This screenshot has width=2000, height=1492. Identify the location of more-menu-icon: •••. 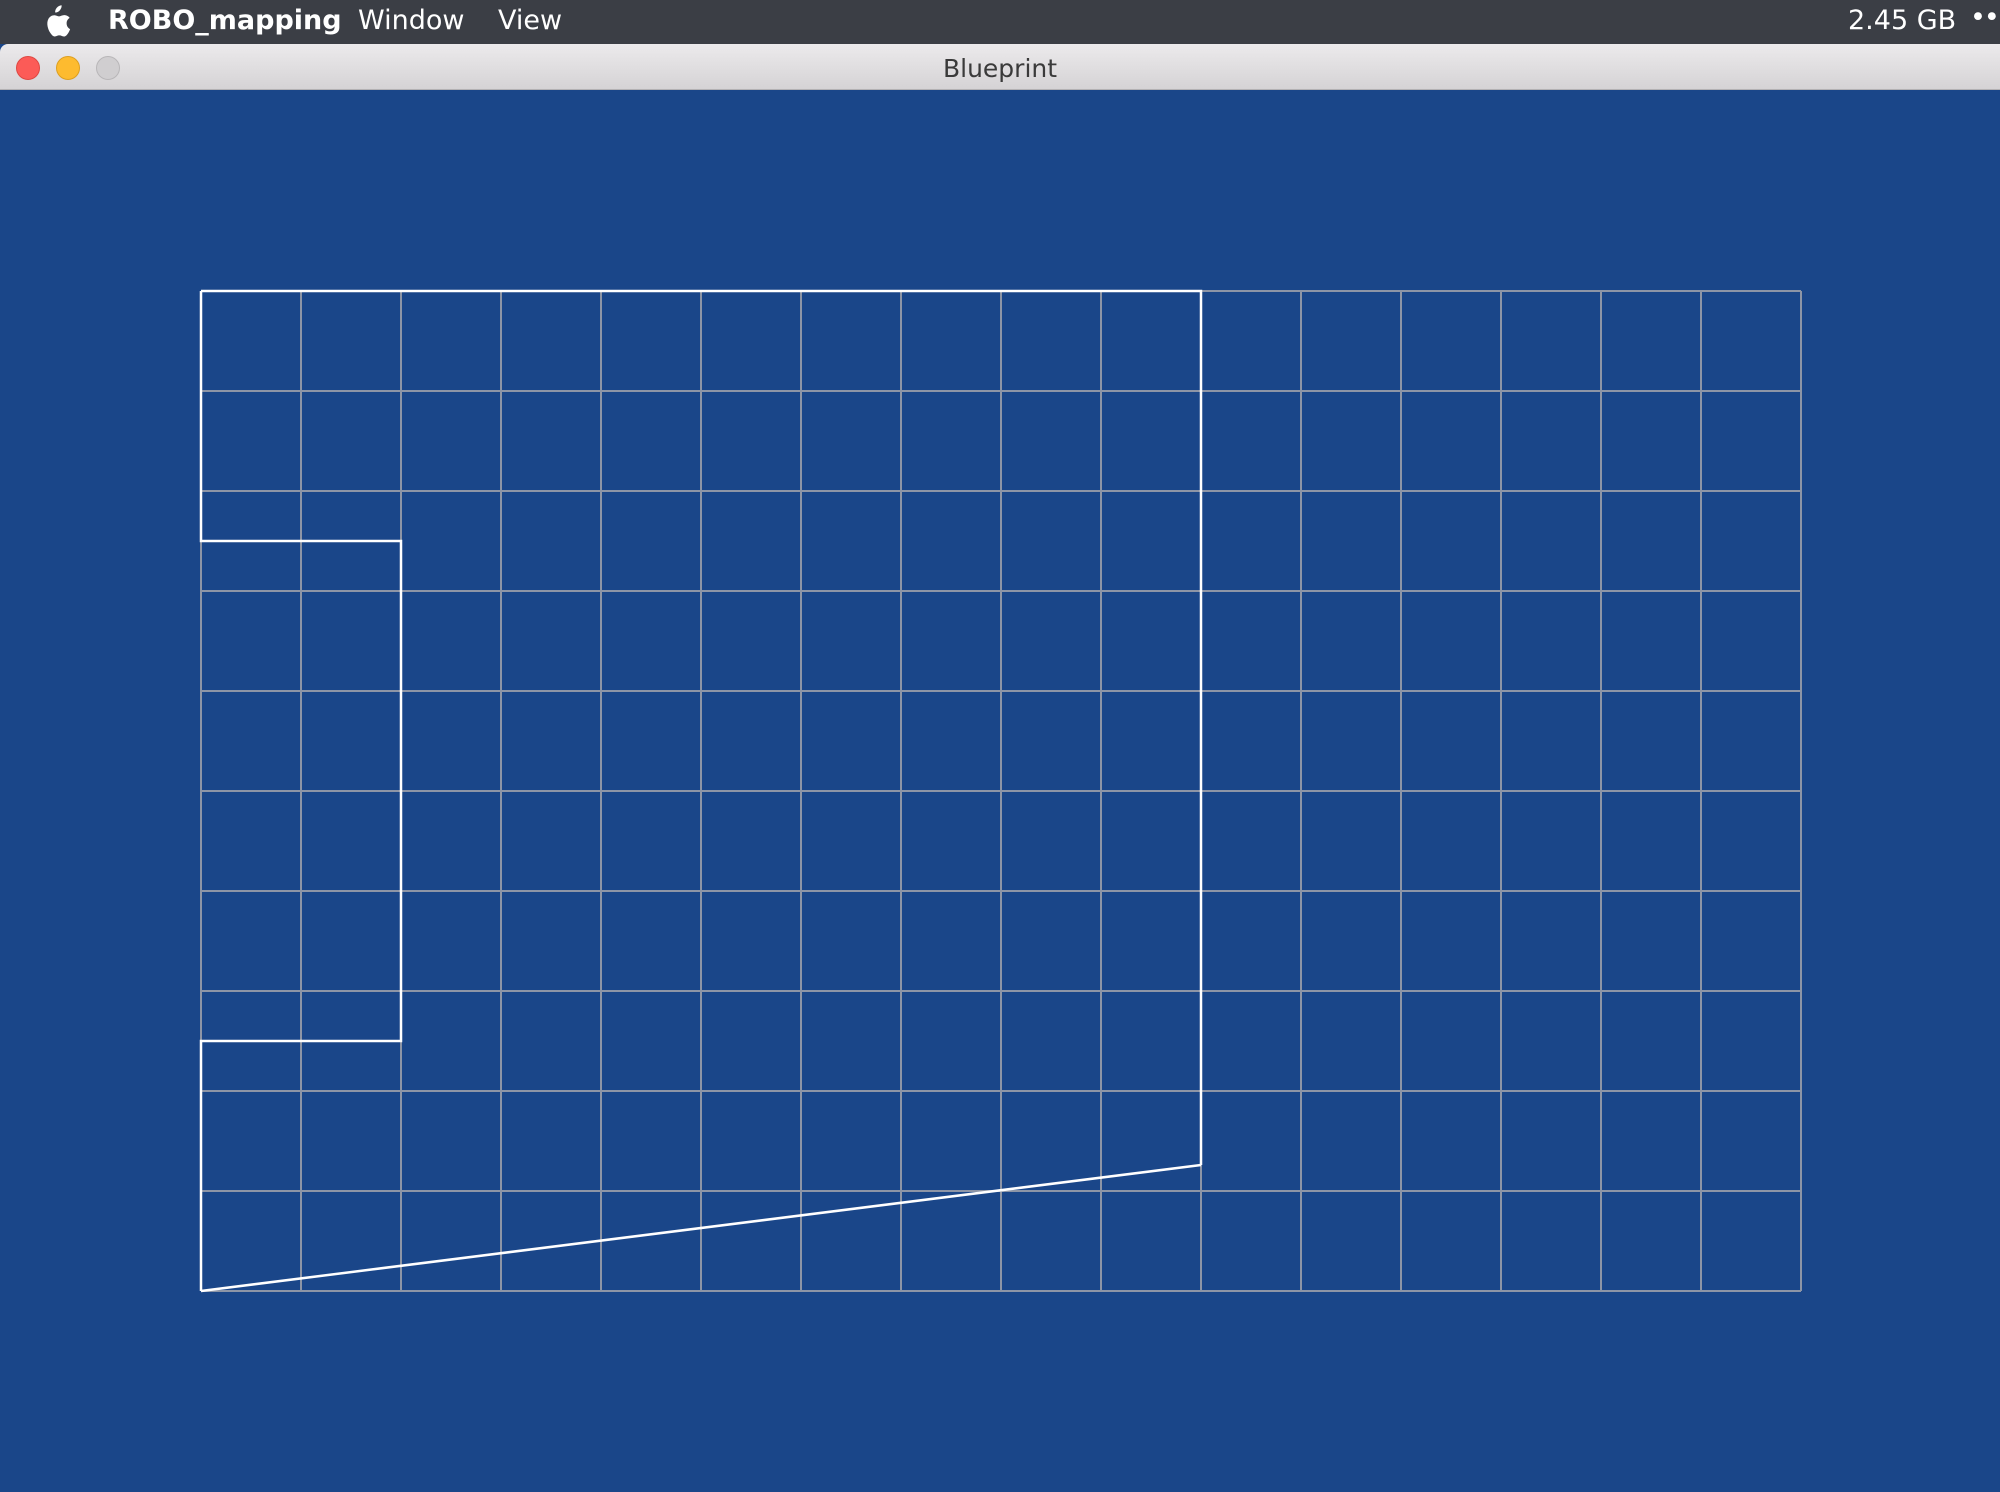
(1985, 17).